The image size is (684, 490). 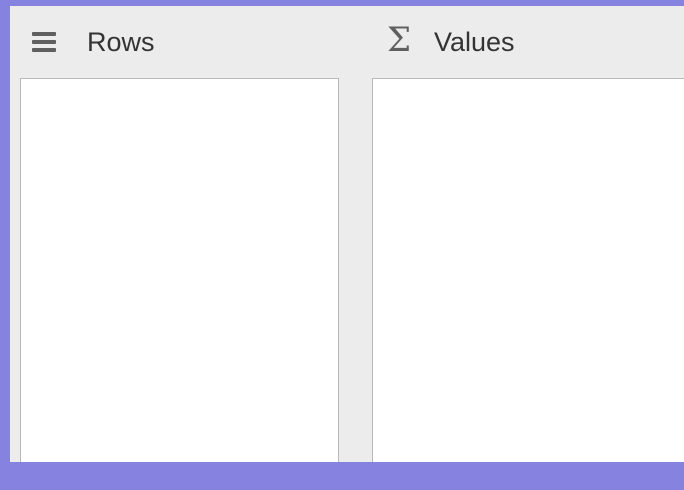 I want to click on rows-title: Rows, so click(x=121, y=41).